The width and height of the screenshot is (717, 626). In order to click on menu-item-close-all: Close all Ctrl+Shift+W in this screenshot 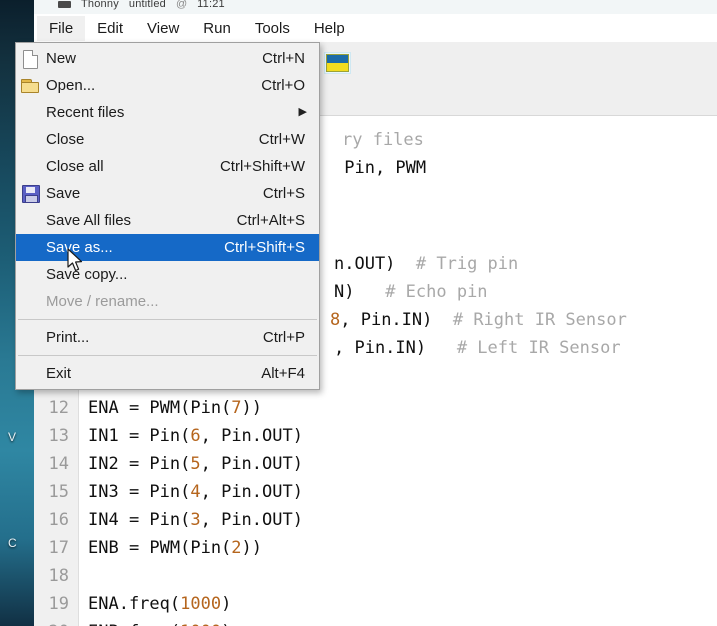, I will do `click(167, 166)`.